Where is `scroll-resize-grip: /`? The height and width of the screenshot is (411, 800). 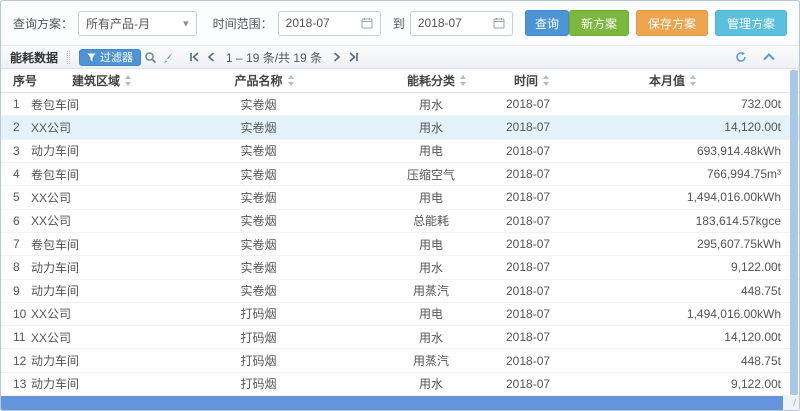 scroll-resize-grip: / is located at coordinates (794, 403).